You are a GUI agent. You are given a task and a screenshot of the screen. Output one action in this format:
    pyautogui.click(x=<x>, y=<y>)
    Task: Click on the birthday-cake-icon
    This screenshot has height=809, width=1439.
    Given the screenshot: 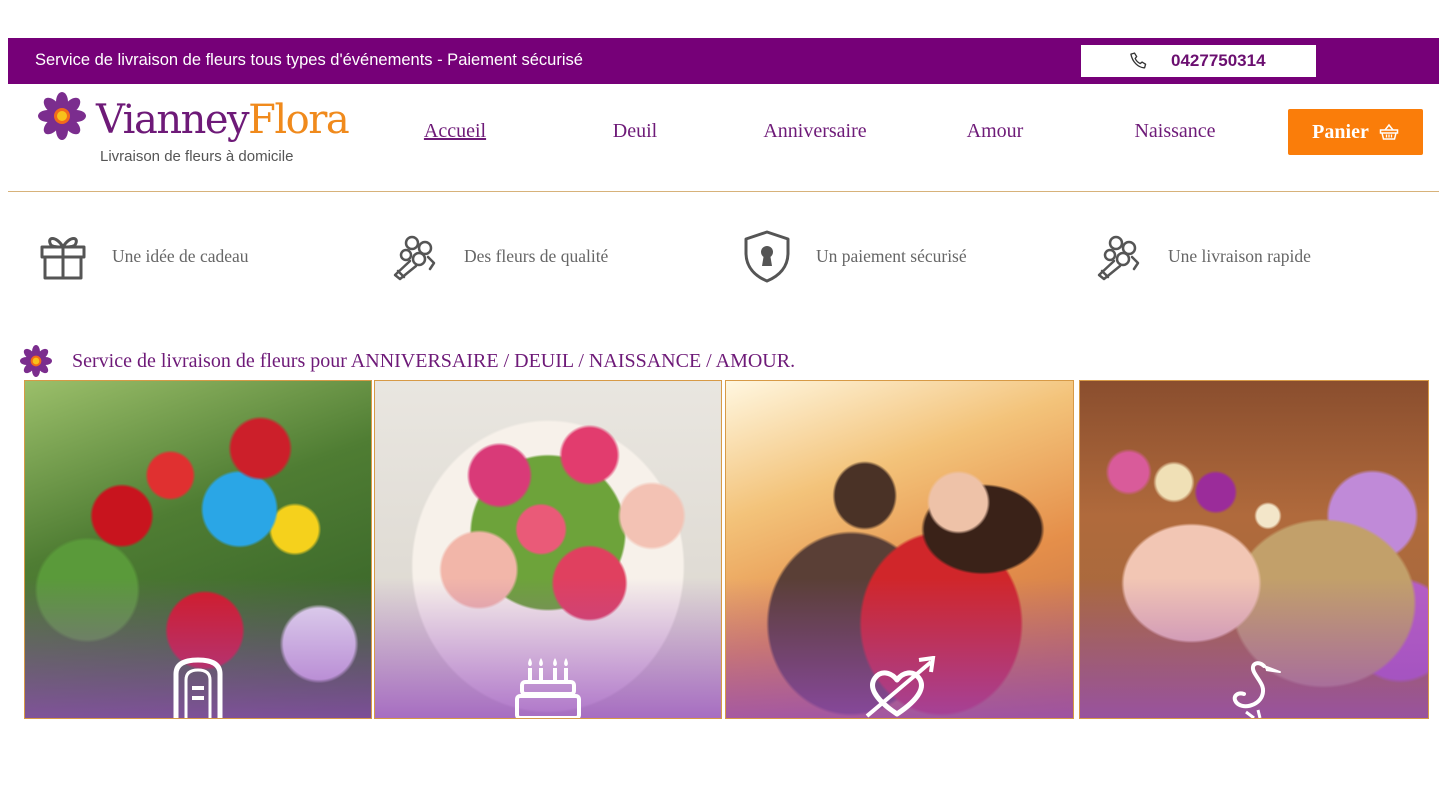 What is the action you would take?
    pyautogui.click(x=548, y=688)
    